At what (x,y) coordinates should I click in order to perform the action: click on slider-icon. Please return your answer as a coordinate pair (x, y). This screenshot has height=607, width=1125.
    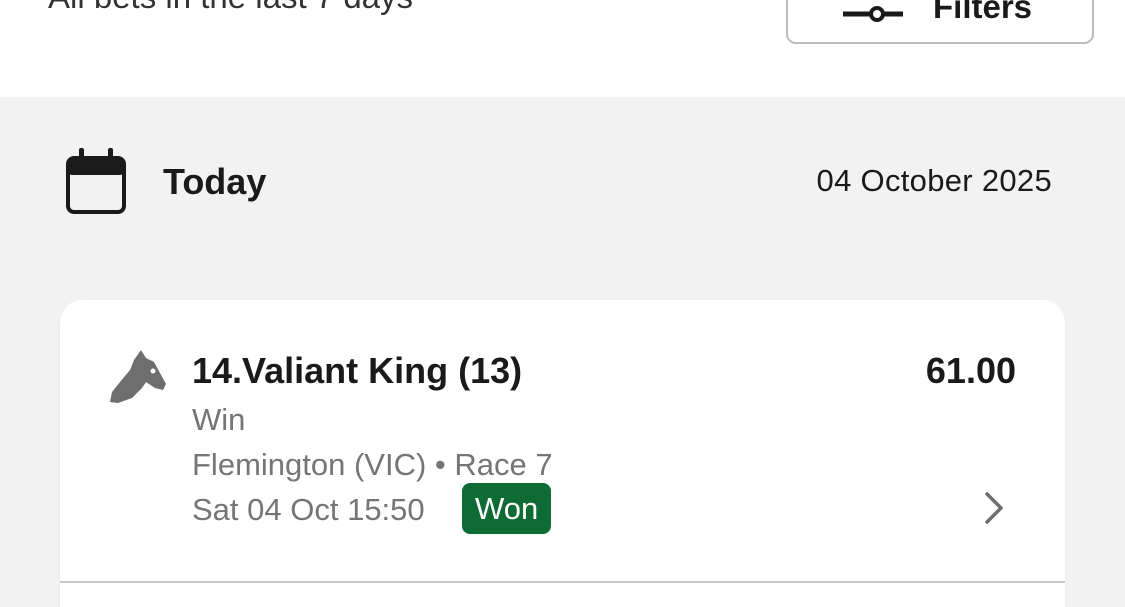
    Looking at the image, I should click on (873, 14).